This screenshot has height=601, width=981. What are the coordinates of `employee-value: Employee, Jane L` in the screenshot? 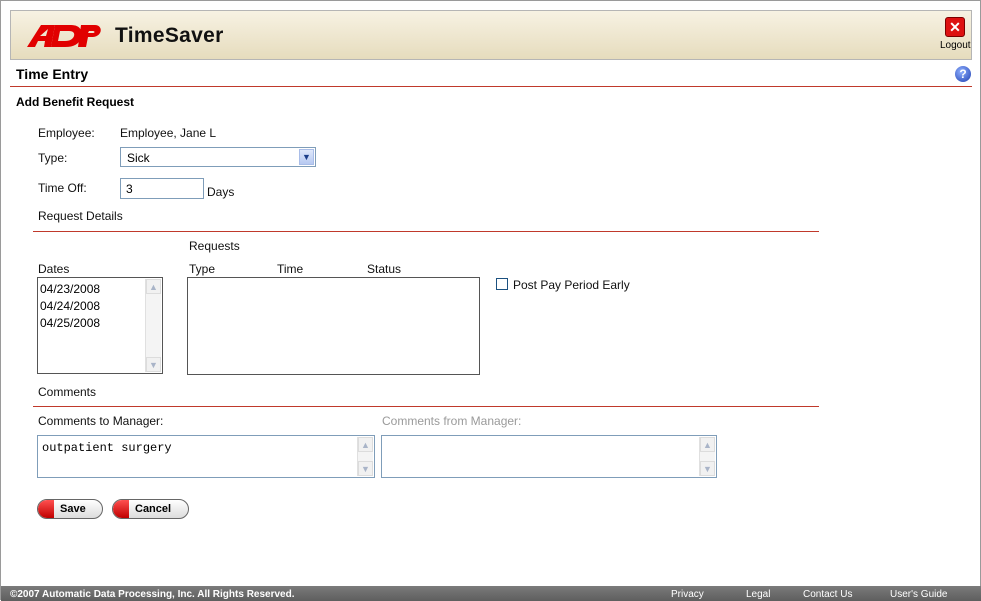 It's located at (168, 133).